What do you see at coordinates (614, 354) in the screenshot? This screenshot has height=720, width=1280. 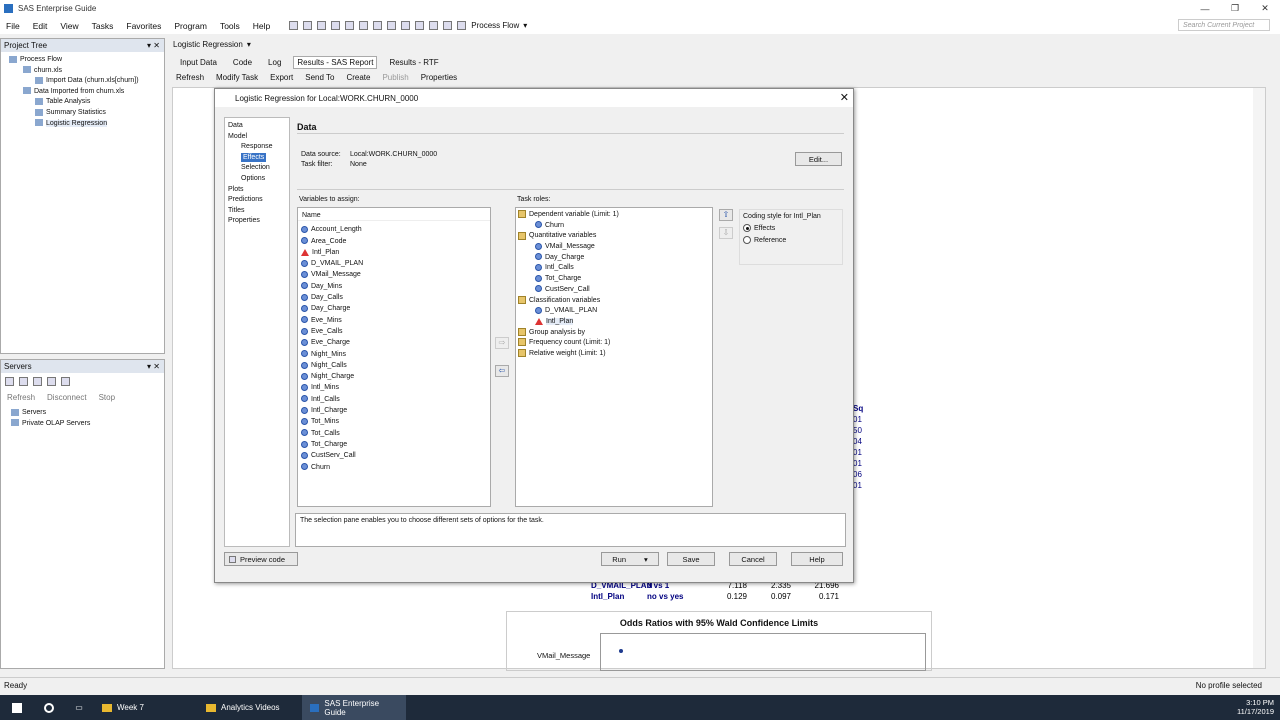 I see `role-weight: Relative weight (Limit: 1)` at bounding box center [614, 354].